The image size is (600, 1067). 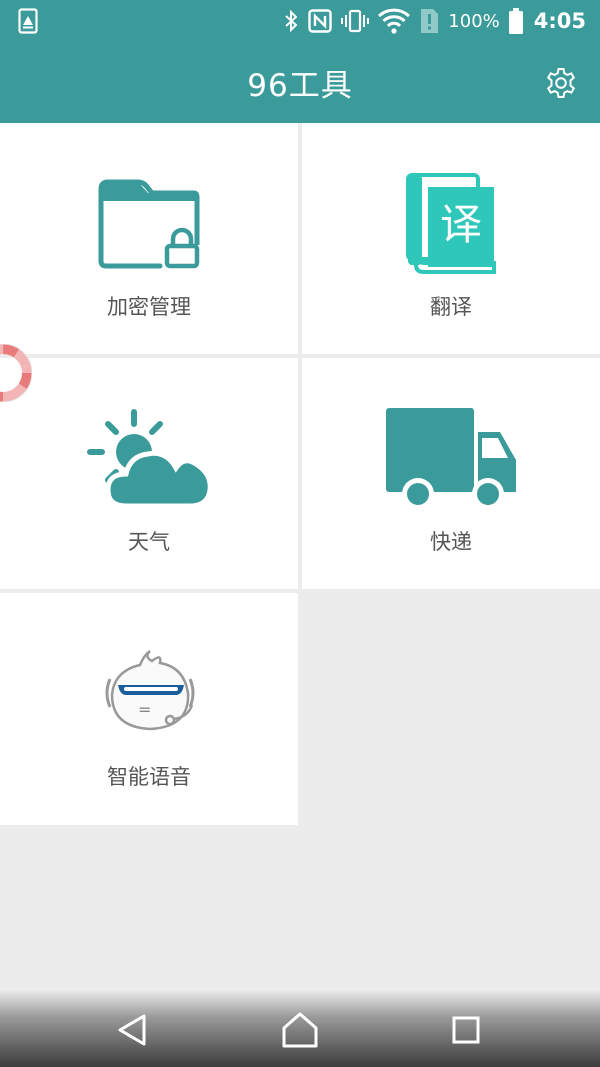 I want to click on battery-percent: 100%, so click(x=474, y=21).